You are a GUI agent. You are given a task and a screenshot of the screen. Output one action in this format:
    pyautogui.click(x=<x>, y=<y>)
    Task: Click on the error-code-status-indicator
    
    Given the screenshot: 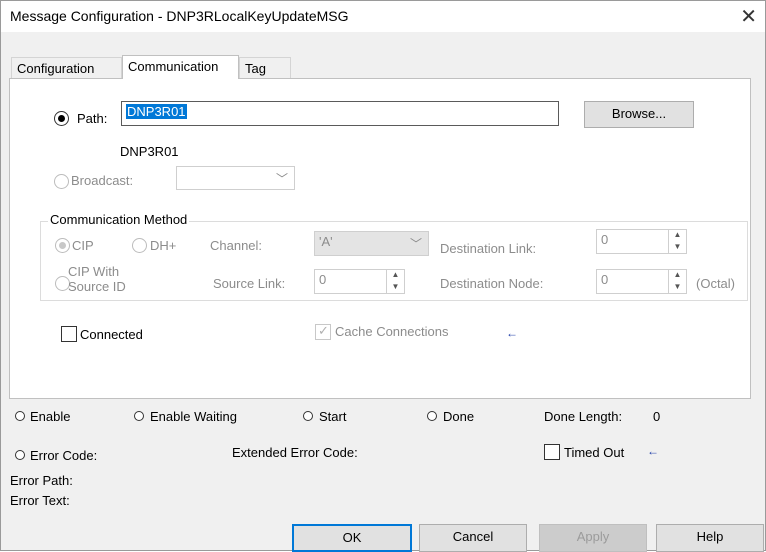 What is the action you would take?
    pyautogui.click(x=20, y=455)
    